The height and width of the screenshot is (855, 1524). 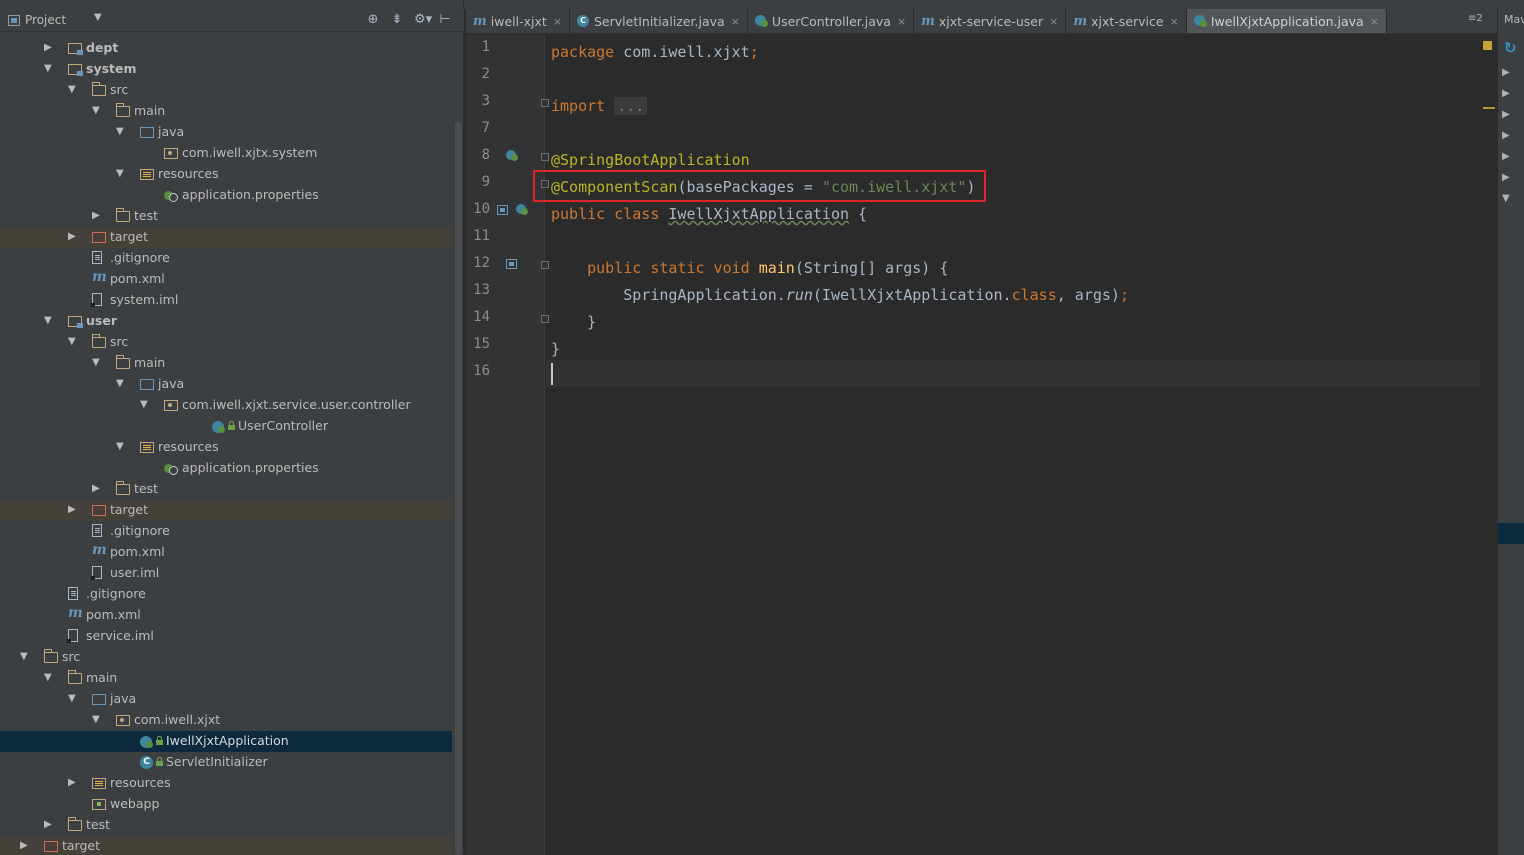 What do you see at coordinates (1126, 21) in the screenshot?
I see `editor-tab: m xjxt-service ×` at bounding box center [1126, 21].